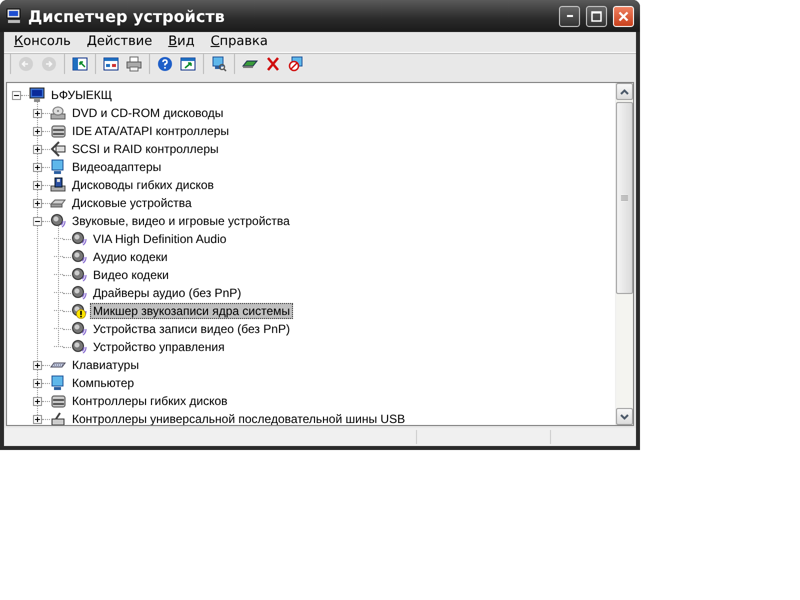 This screenshot has height=600, width=800. I want to click on tree-item: Контроллеры гибких дисков, so click(150, 401).